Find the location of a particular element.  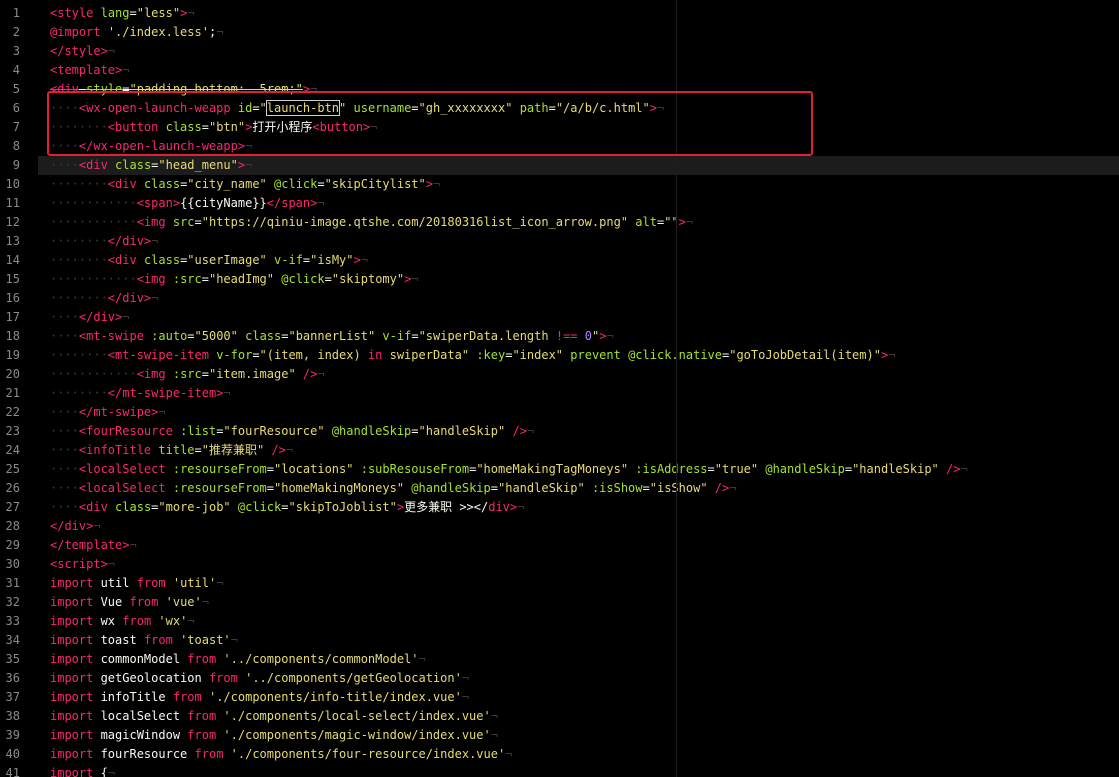

code-line: ····<div class="head_menu">¬ is located at coordinates (151, 165).